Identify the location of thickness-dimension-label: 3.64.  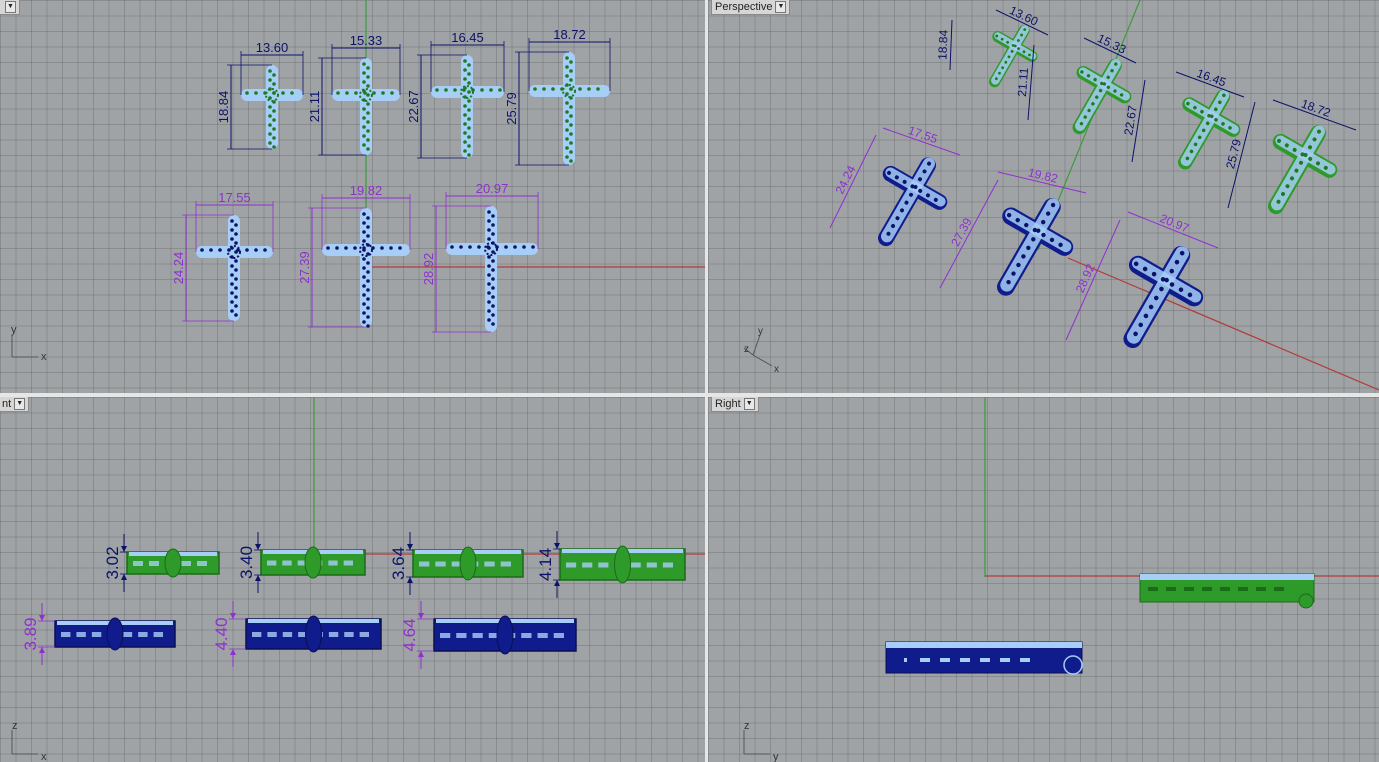
(398, 563).